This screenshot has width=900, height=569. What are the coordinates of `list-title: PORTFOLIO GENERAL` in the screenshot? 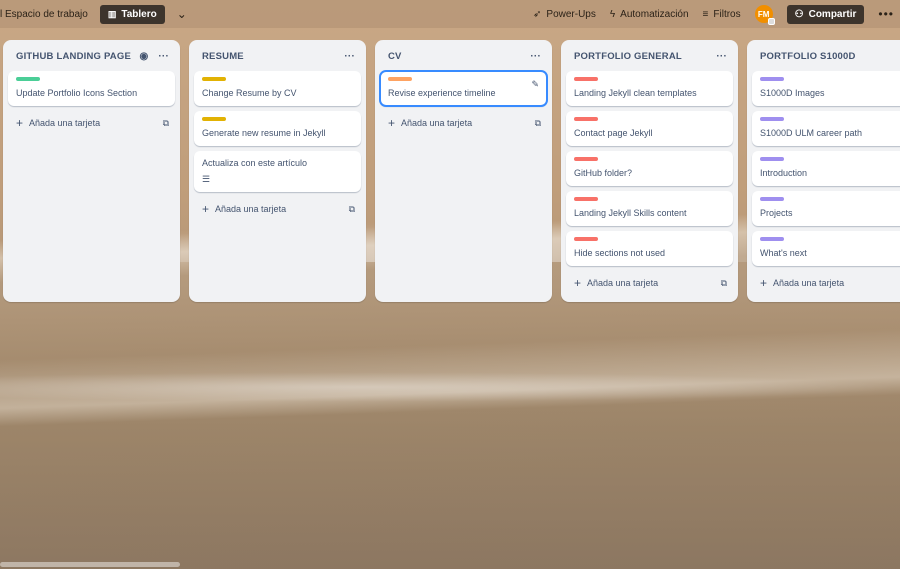 It's located at (645, 56).